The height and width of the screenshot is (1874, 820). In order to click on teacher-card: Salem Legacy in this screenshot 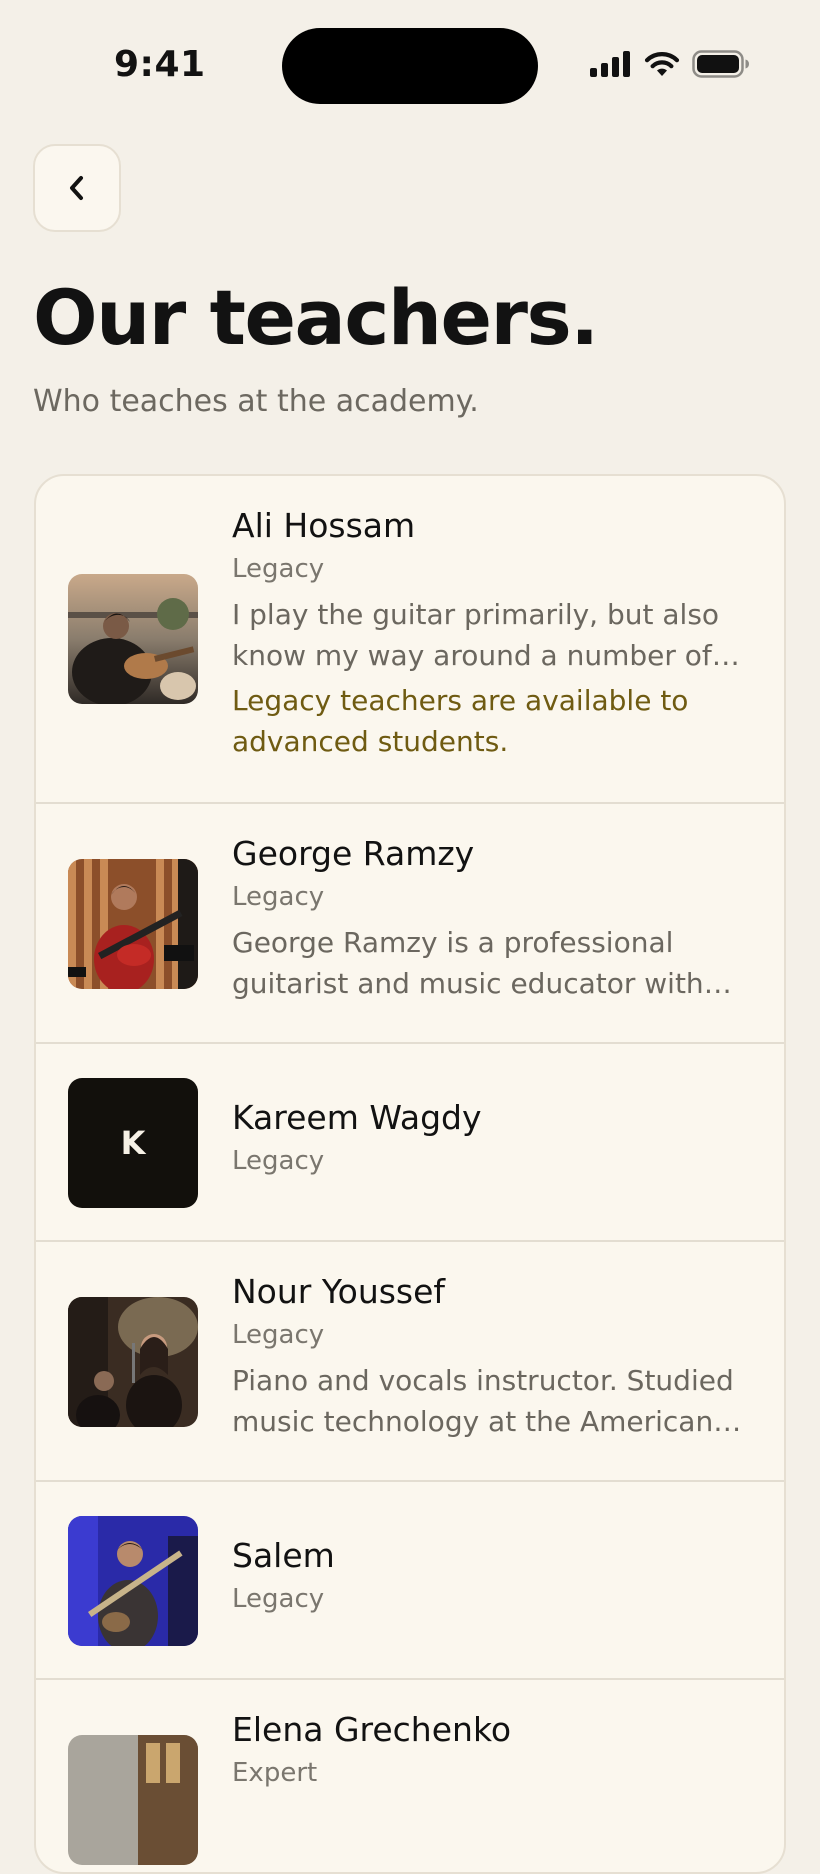, I will do `click(410, 1581)`.